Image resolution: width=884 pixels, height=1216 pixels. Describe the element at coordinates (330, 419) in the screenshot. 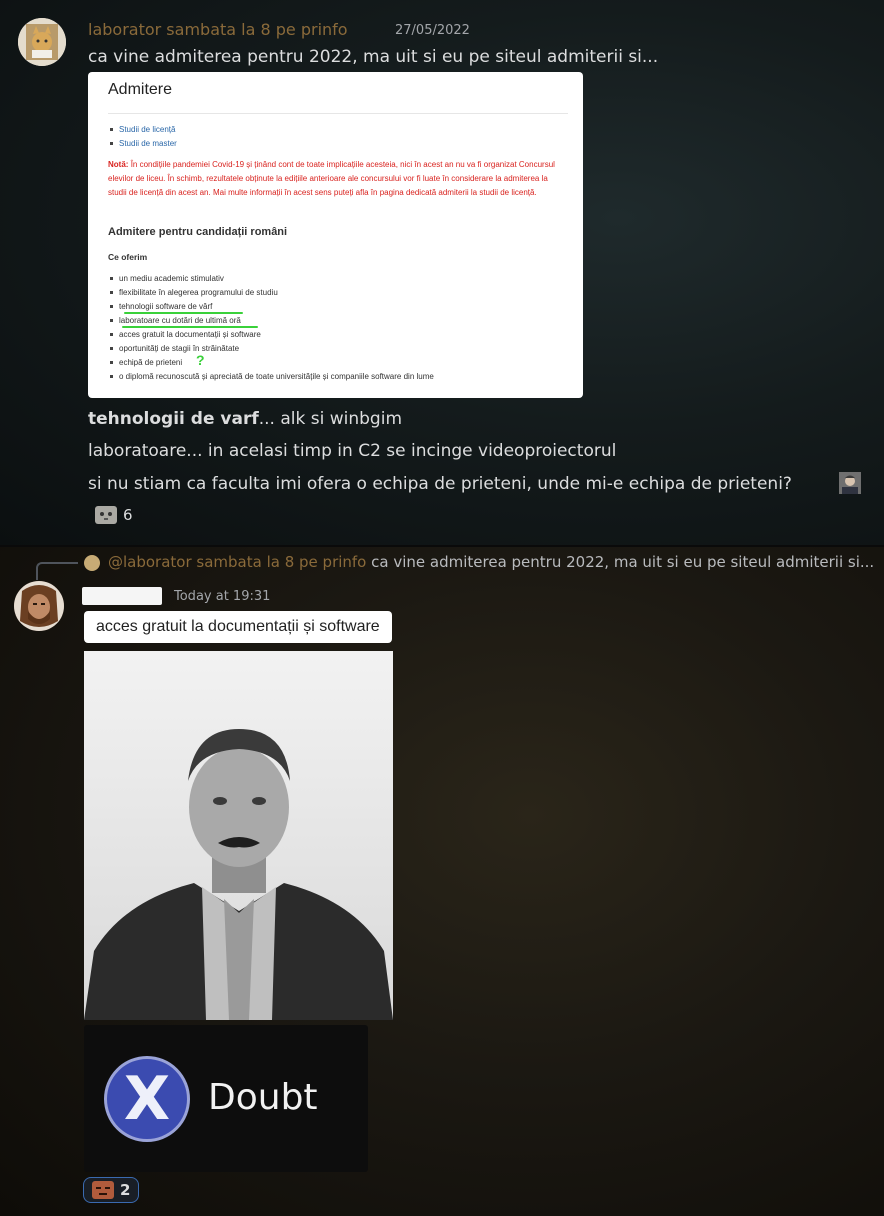

I see `message-line-rest: ... alk si winbgim` at that location.